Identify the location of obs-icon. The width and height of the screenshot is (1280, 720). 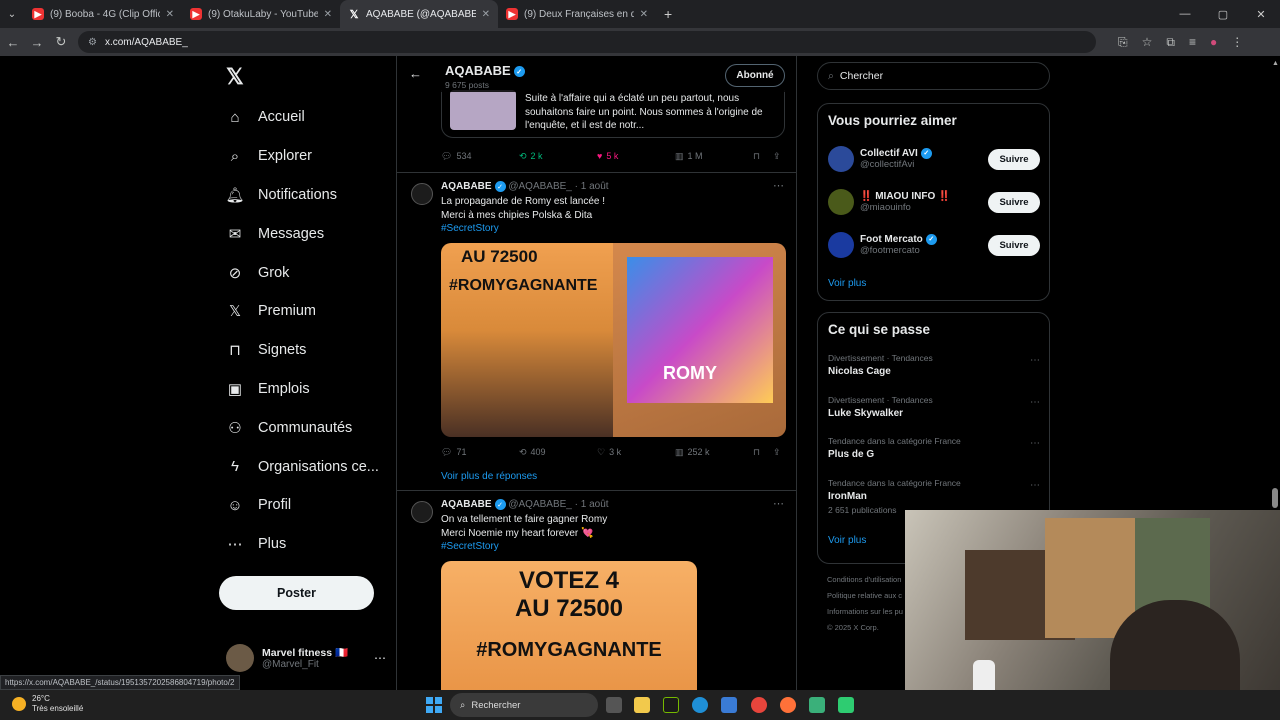
(846, 705).